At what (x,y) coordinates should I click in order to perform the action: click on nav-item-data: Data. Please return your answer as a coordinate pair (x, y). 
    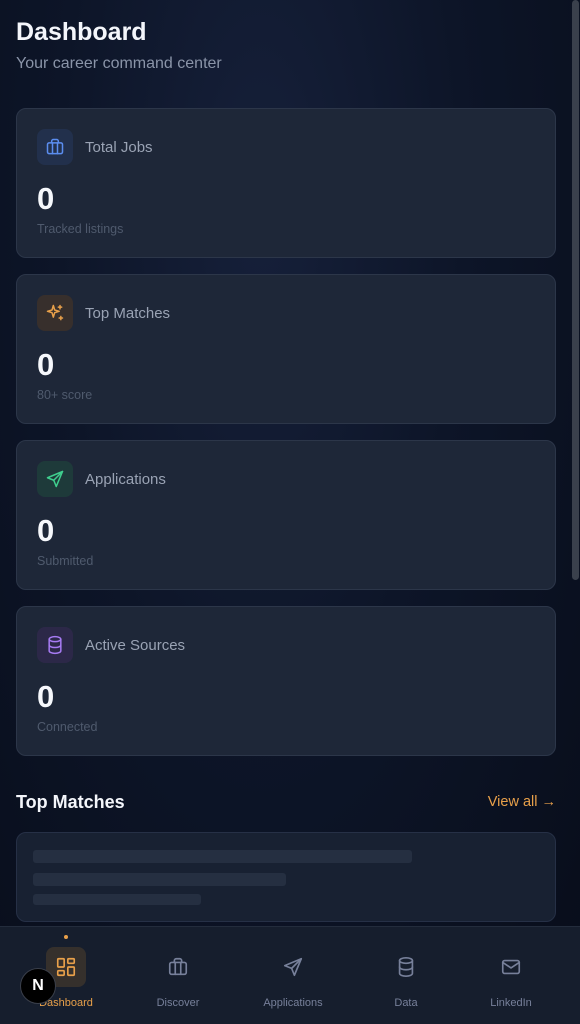
    Looking at the image, I should click on (406, 975).